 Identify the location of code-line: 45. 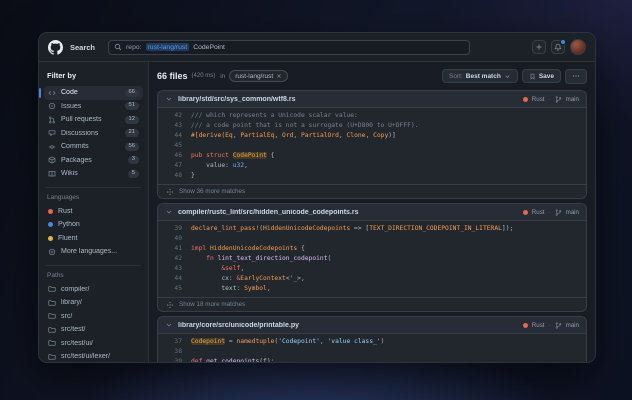
(372, 146).